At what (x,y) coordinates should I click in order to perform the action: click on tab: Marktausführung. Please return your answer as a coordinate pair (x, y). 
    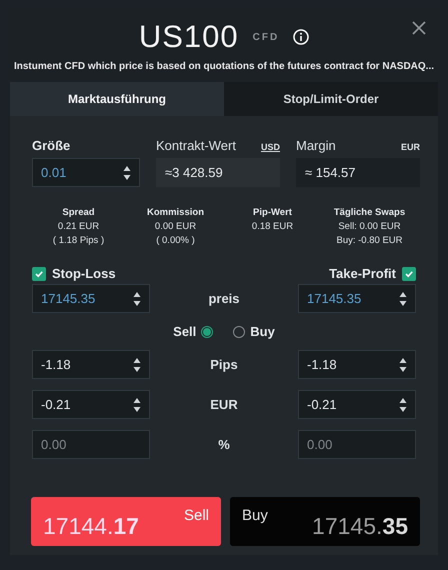
    Looking at the image, I should click on (117, 99).